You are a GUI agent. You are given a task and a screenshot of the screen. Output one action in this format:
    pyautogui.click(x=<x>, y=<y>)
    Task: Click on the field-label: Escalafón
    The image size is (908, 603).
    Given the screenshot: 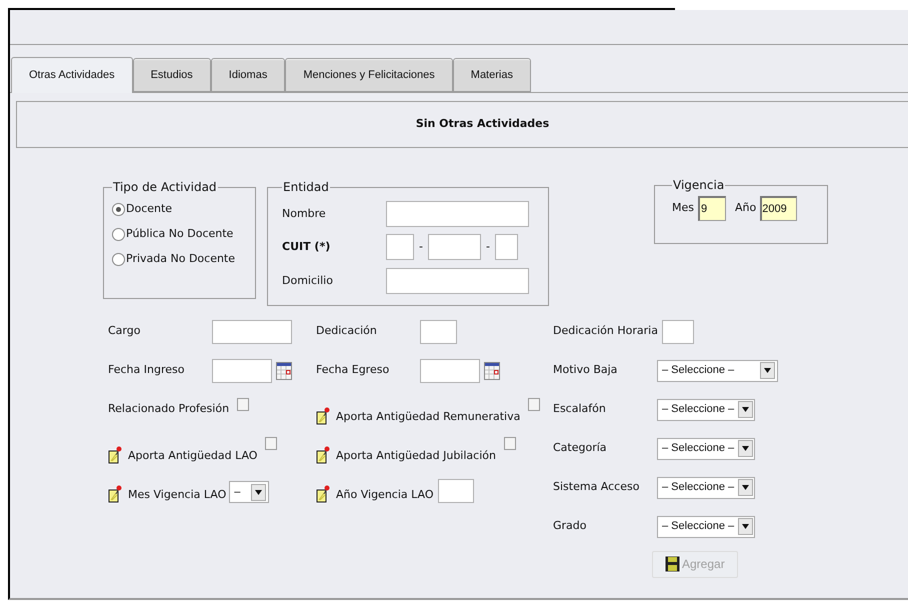 What is the action you would take?
    pyautogui.click(x=579, y=409)
    